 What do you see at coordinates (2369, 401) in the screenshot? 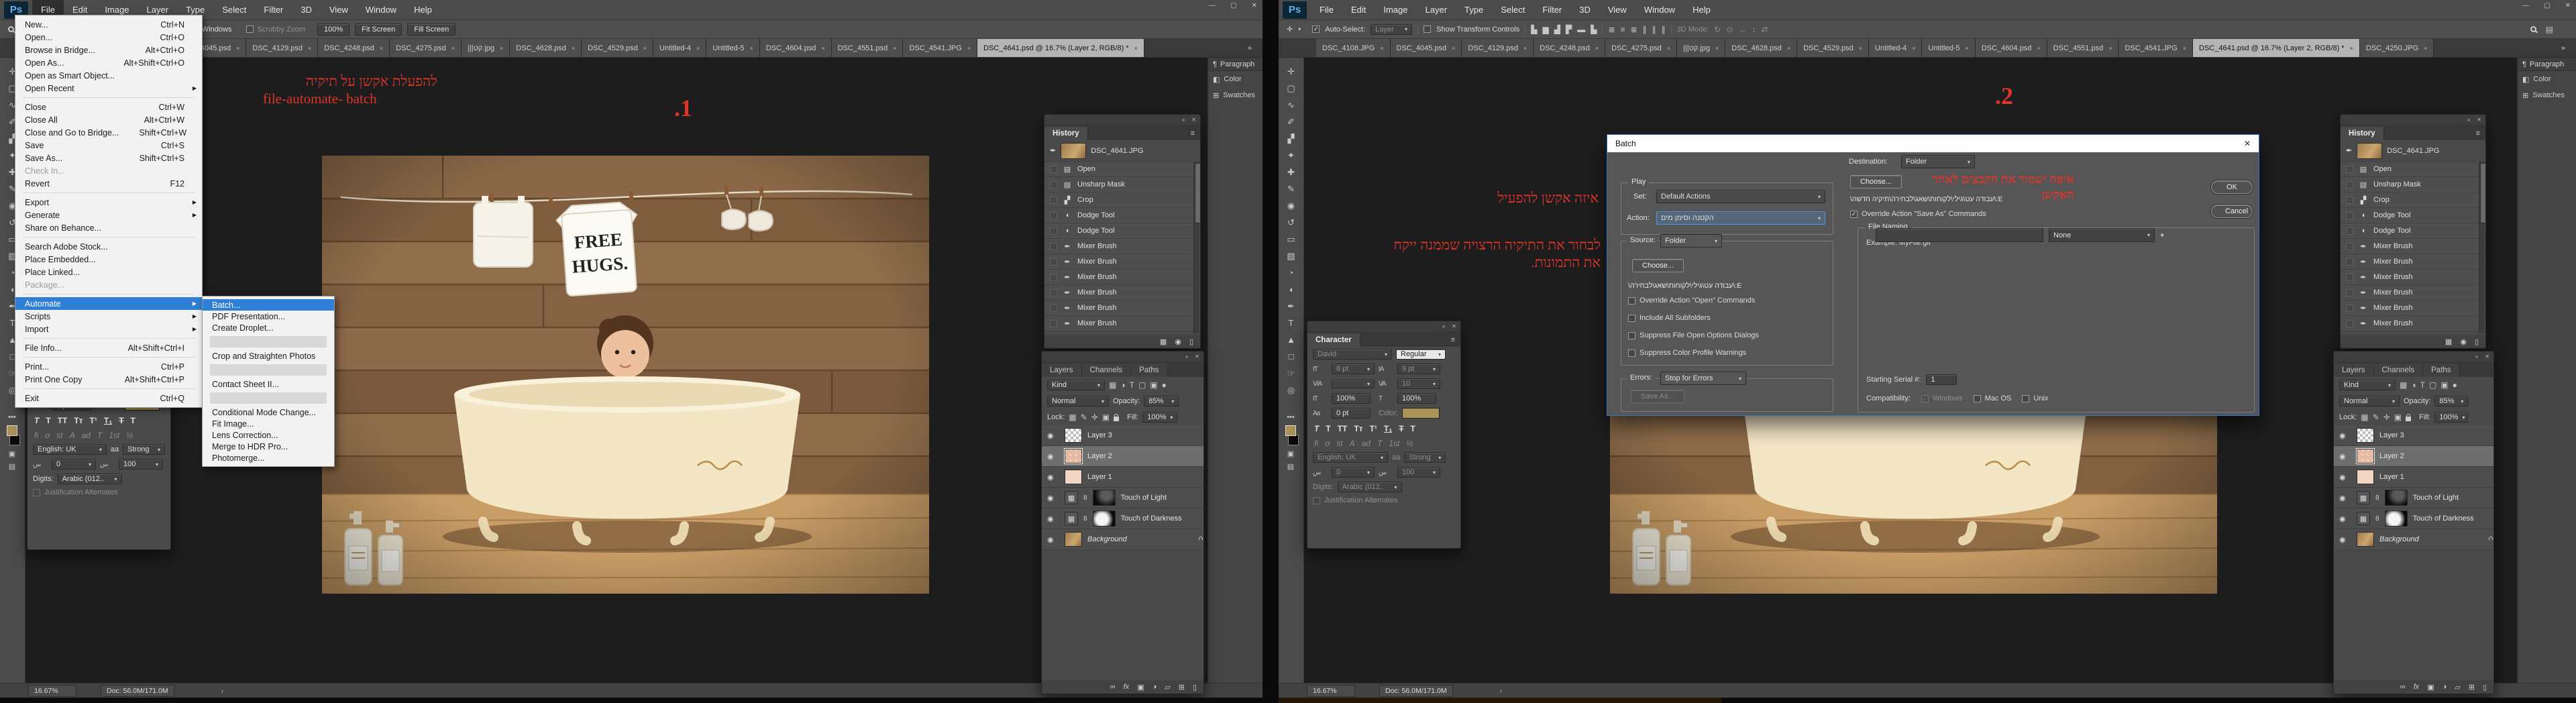
I see `blend-mode-select: Normal ▾` at bounding box center [2369, 401].